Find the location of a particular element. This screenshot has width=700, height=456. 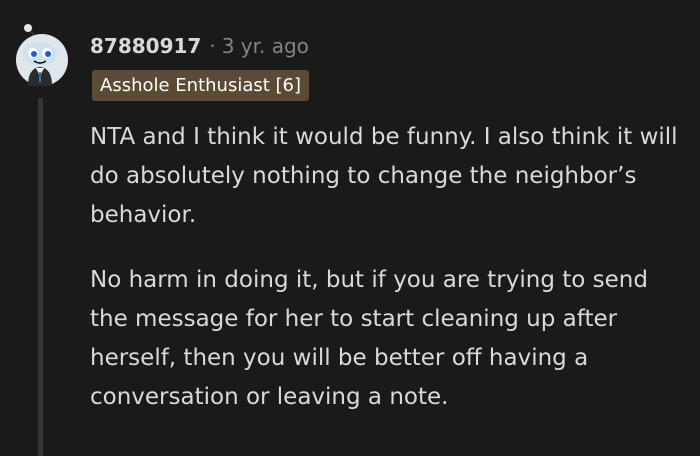

user-flair: Asshole Enthusiast [6] is located at coordinates (201, 85).